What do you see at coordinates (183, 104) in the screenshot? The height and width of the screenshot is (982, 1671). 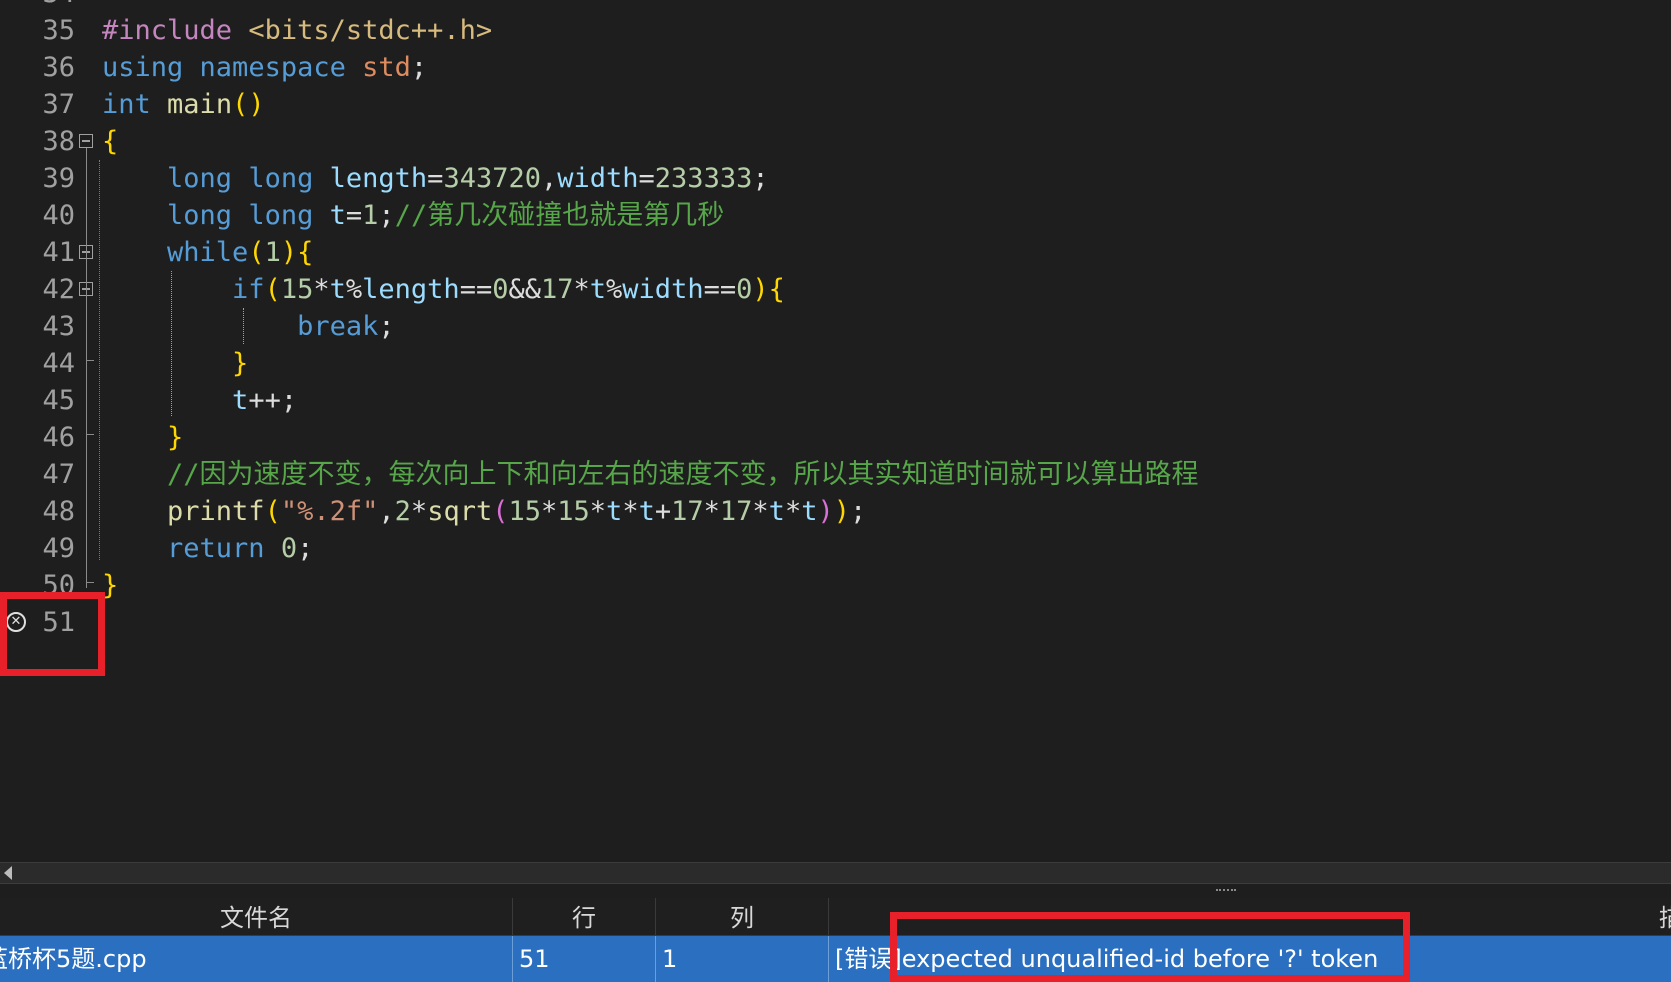 I see `code-text: int main()` at bounding box center [183, 104].